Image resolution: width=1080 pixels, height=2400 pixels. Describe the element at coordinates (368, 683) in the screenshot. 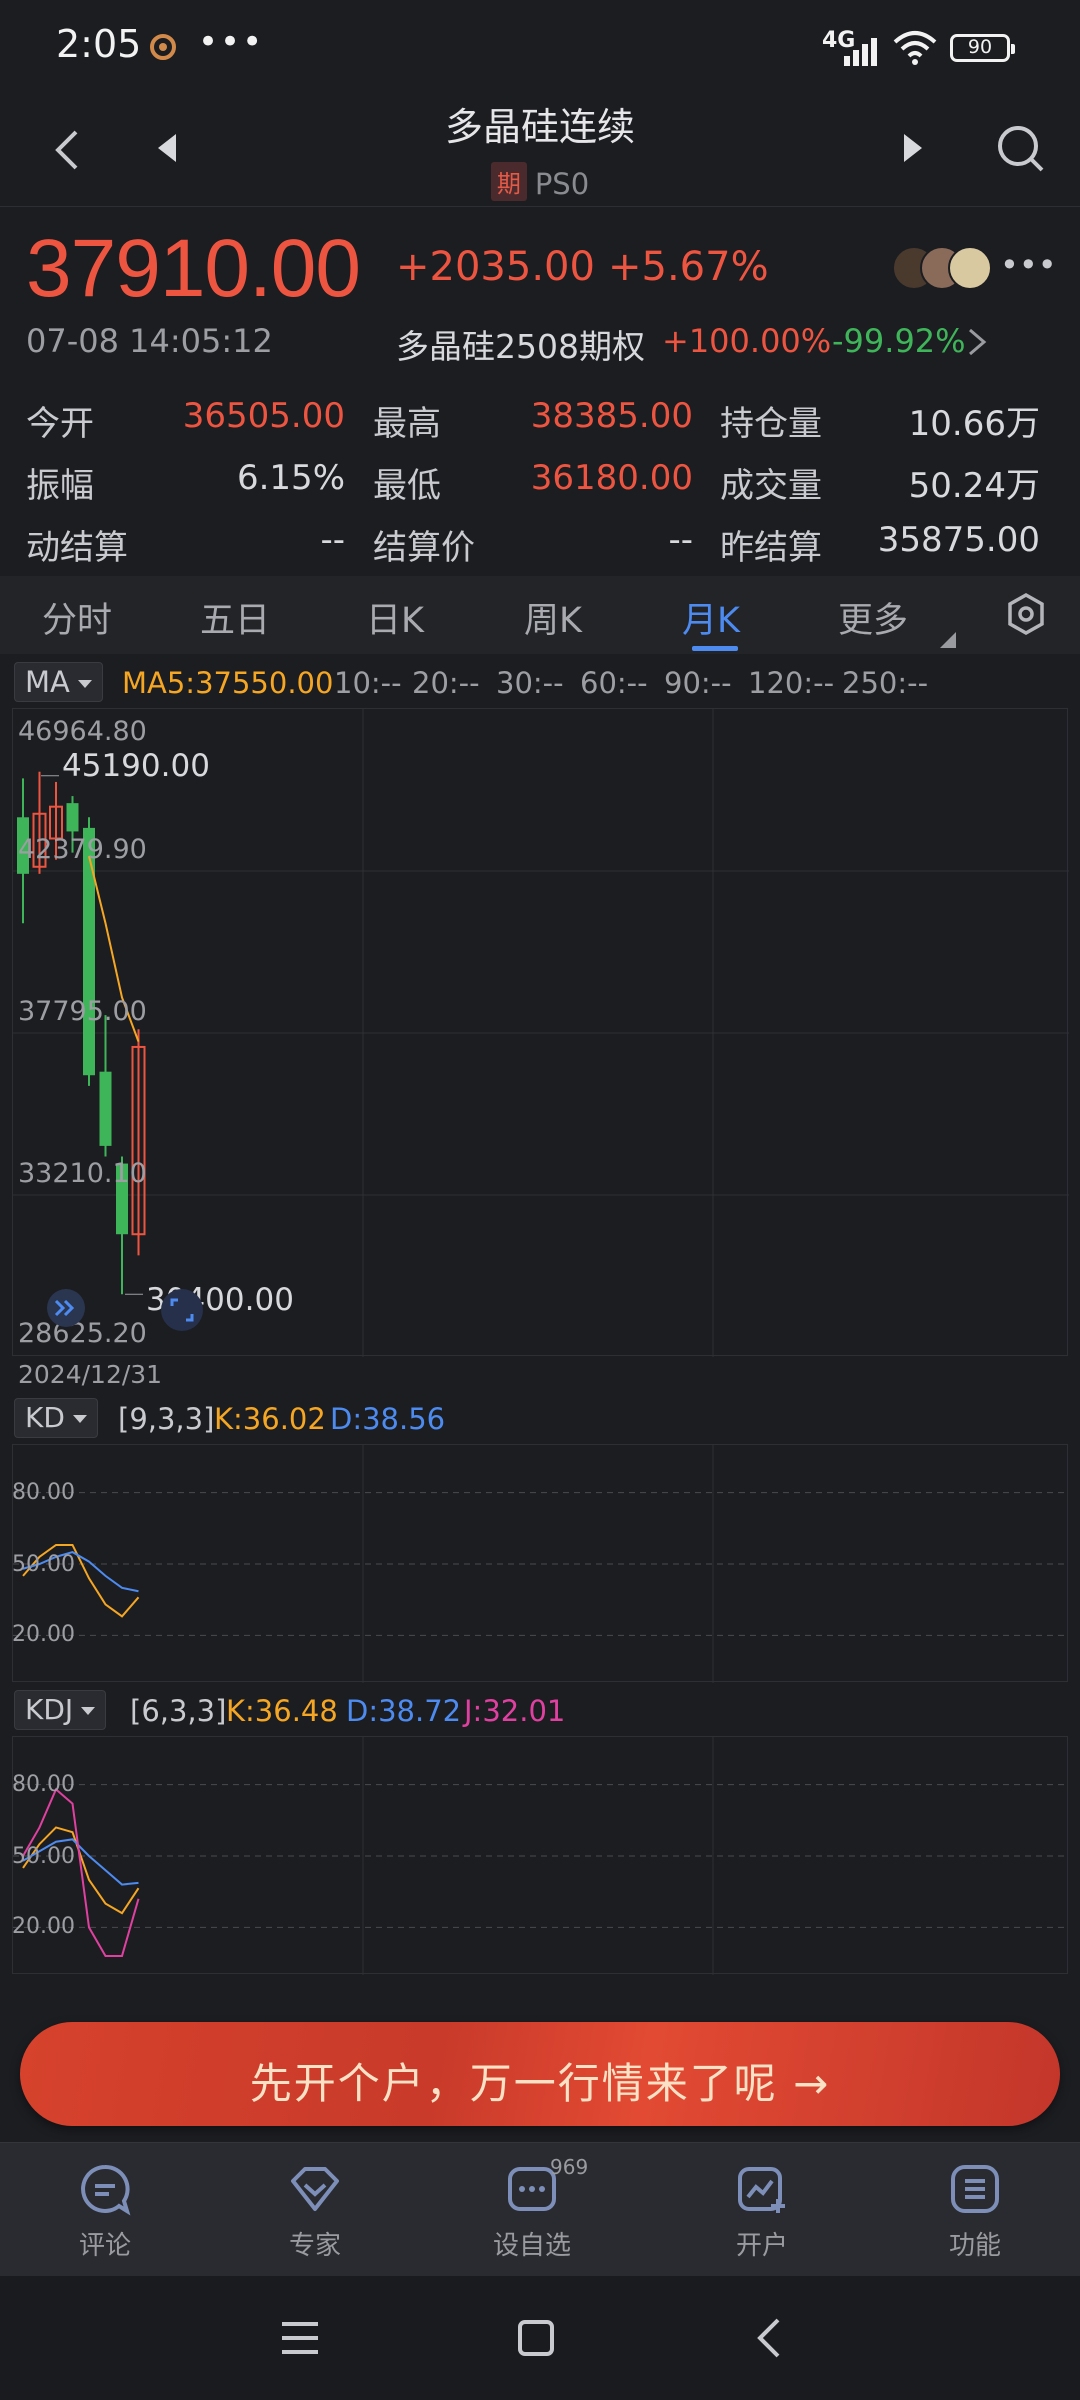

I see `ma10-value: 10:--` at that location.